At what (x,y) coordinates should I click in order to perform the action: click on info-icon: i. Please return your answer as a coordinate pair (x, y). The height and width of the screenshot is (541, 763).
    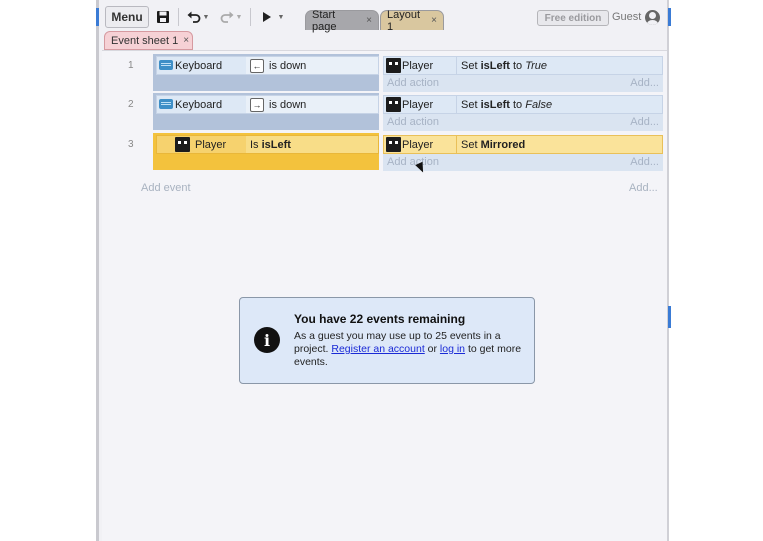
    Looking at the image, I should click on (267, 340).